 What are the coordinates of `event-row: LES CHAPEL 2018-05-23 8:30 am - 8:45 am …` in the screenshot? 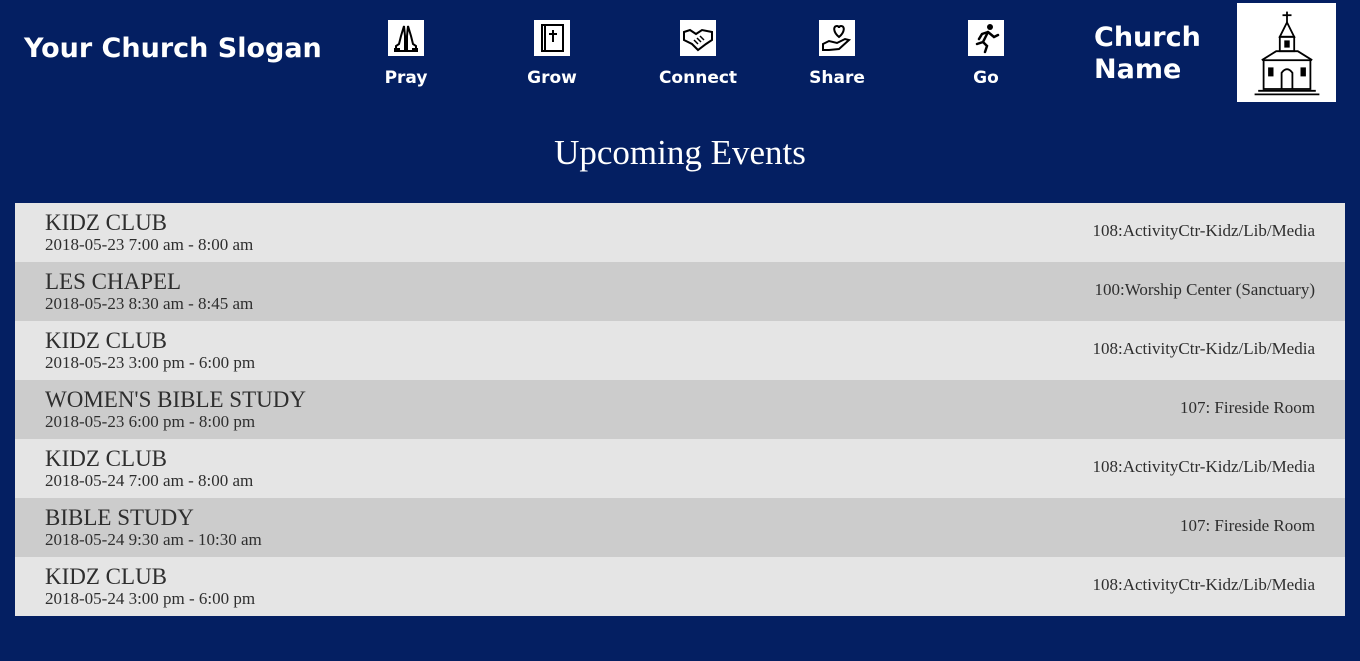 It's located at (680, 291).